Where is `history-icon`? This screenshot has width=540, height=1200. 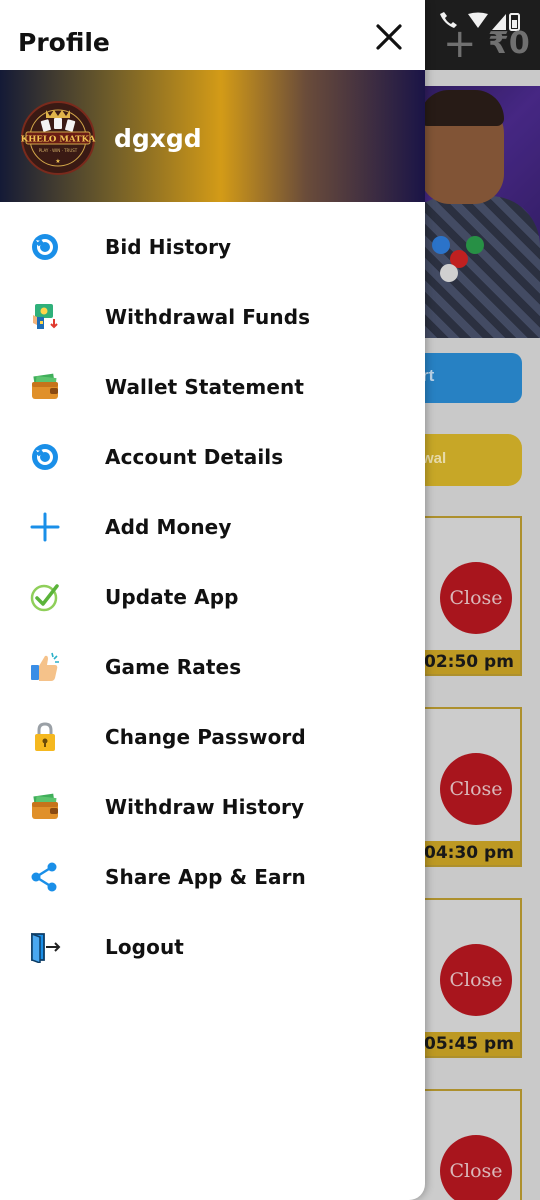
history-icon is located at coordinates (45, 247).